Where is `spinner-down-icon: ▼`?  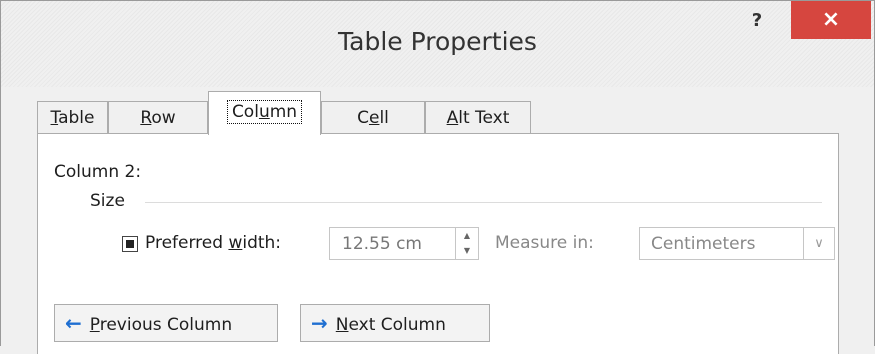 spinner-down-icon: ▼ is located at coordinates (467, 250).